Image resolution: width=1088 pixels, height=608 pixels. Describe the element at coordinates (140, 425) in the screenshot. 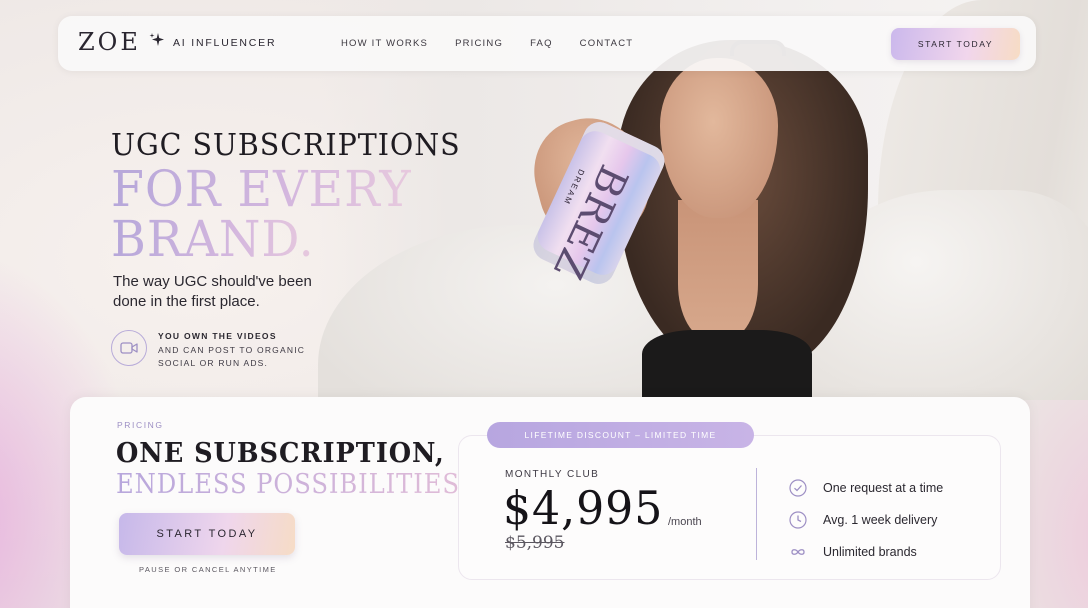

I see `pricing-eyebrow: PRICING` at that location.